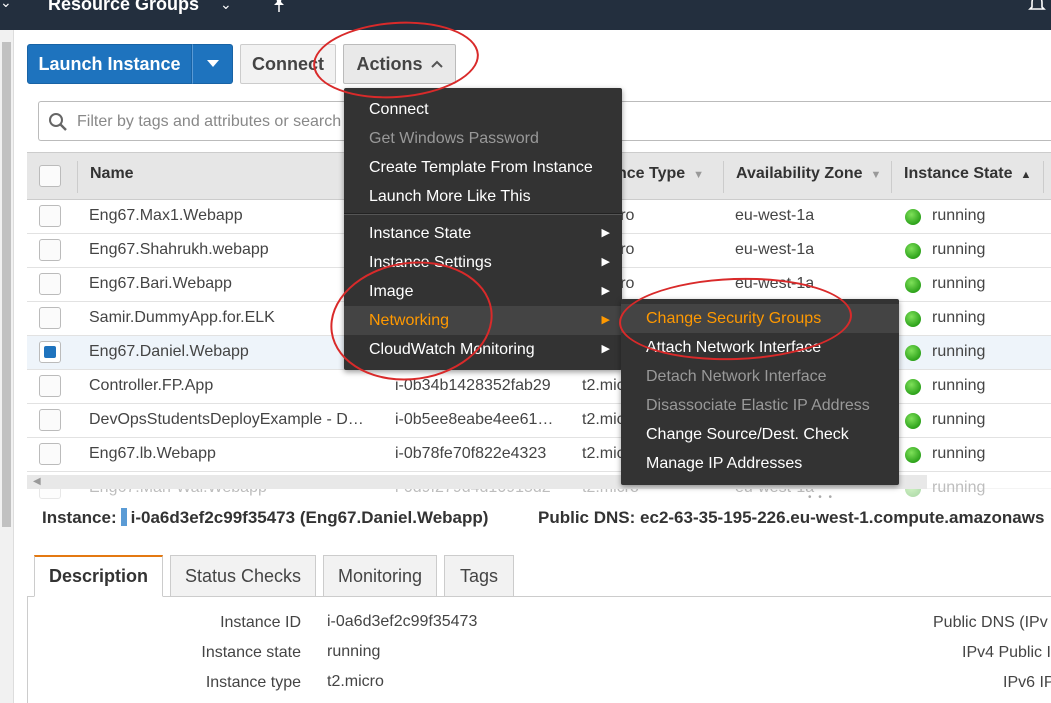 The height and width of the screenshot is (703, 1051). I want to click on chevron-down-icon: ⌄, so click(226, 6).